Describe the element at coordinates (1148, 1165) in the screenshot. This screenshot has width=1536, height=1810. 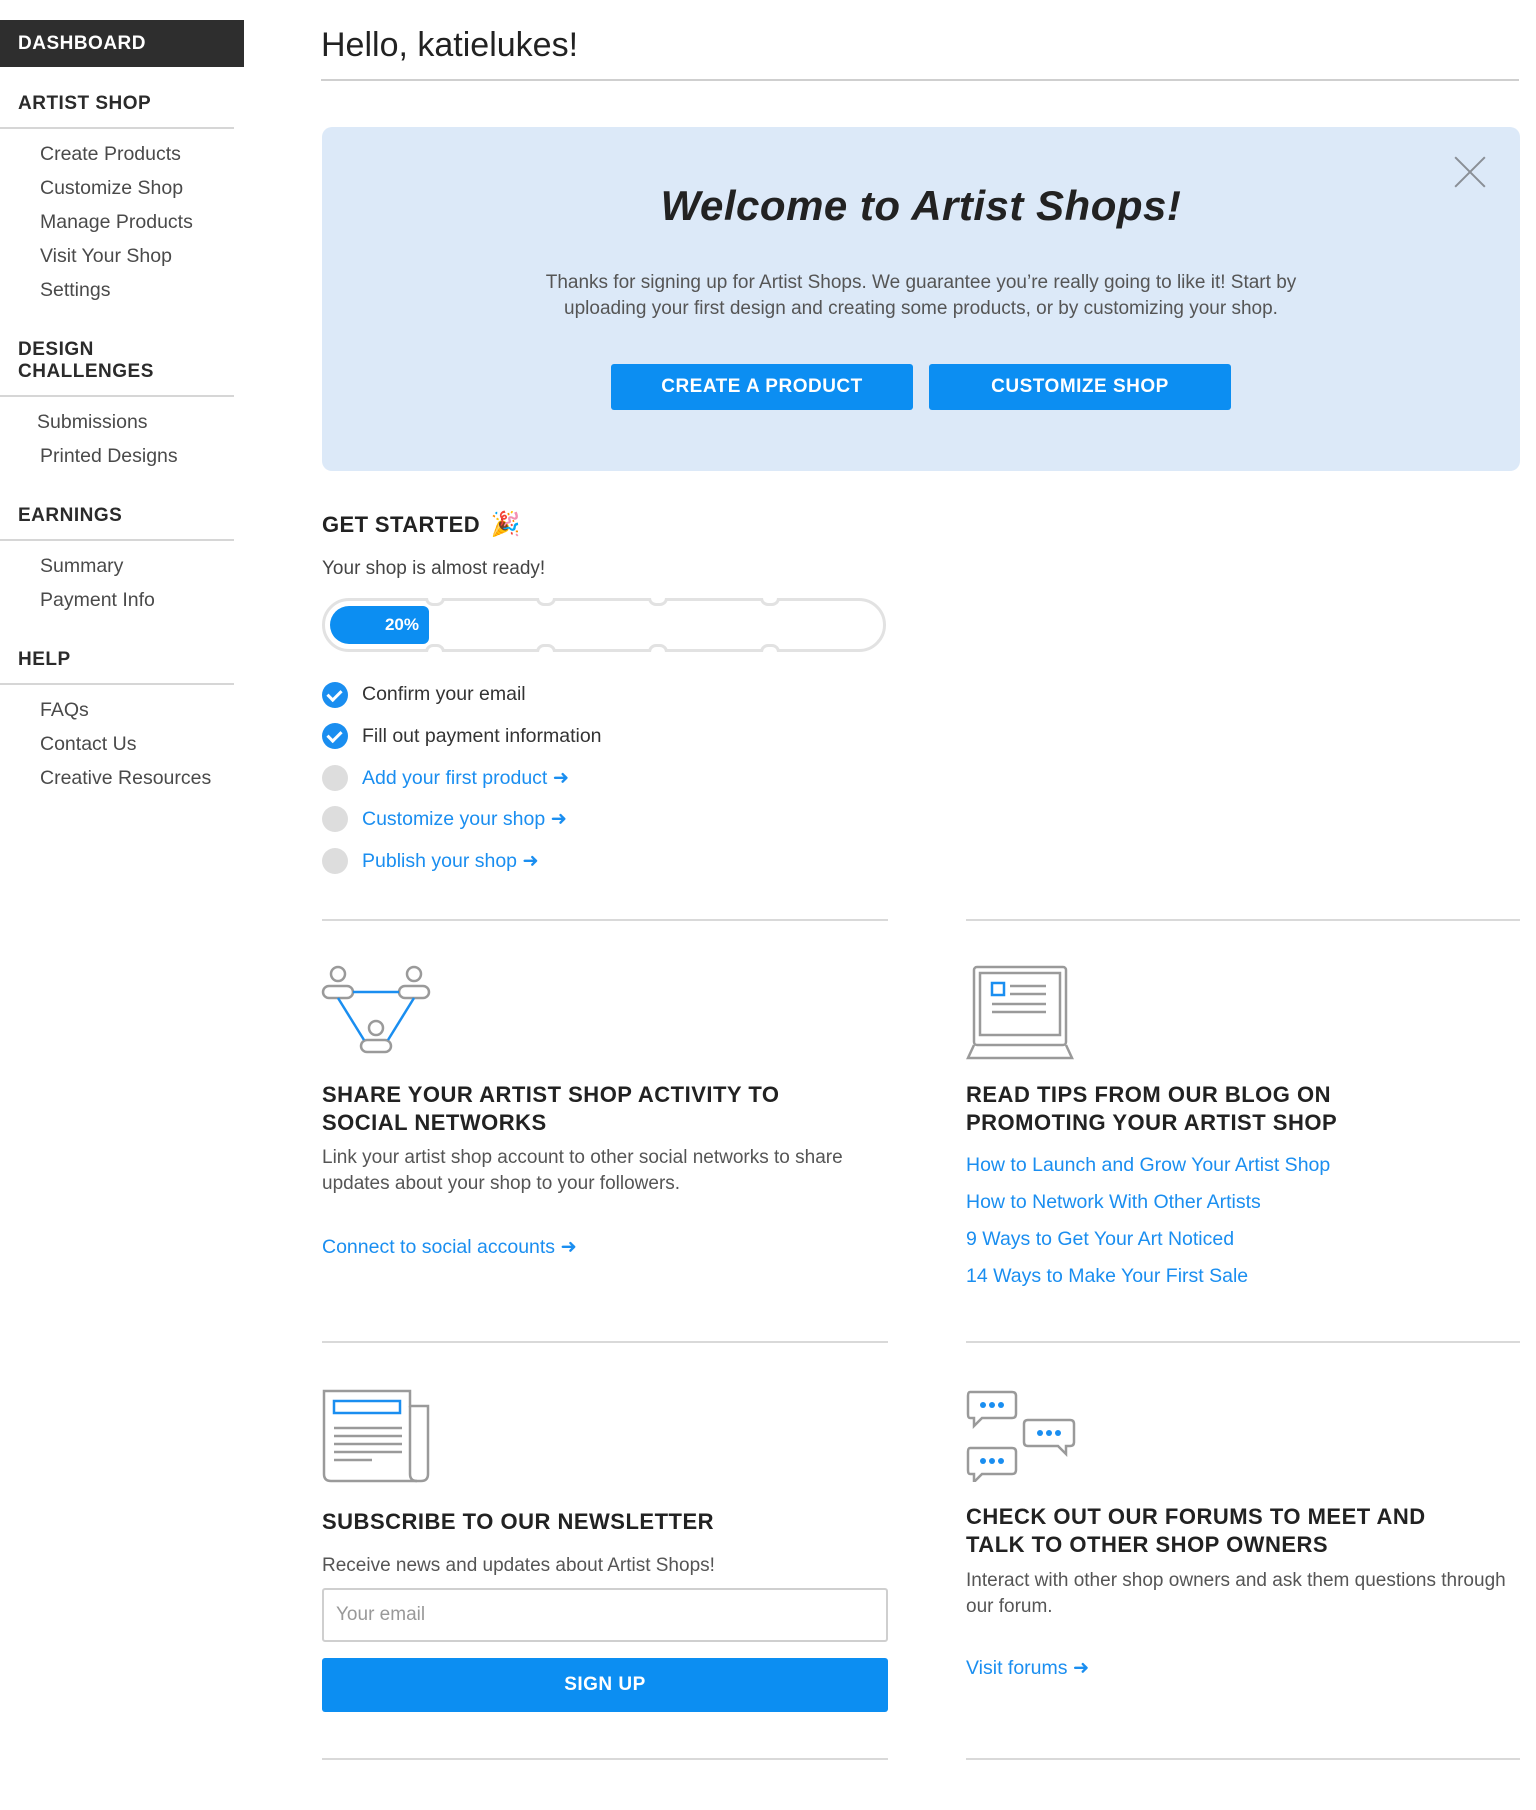
I see `blog-link: How to Launch and Grow Your Artist Shop` at that location.